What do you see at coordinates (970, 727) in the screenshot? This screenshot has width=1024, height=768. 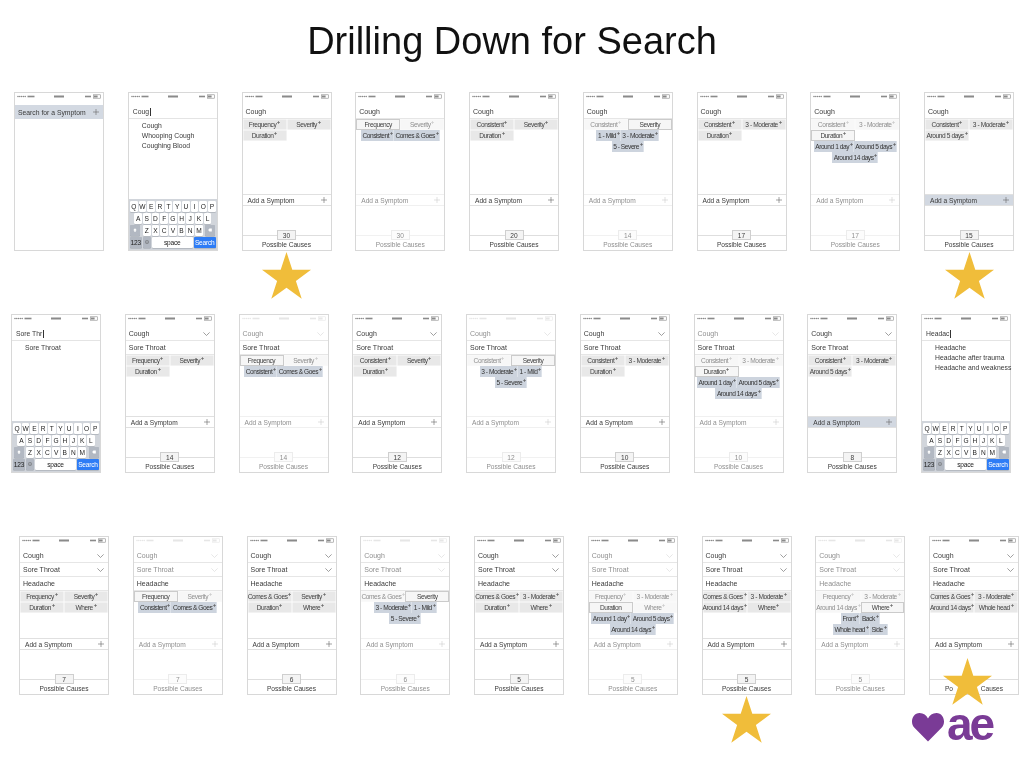 I see `logo-text: ae` at bounding box center [970, 727].